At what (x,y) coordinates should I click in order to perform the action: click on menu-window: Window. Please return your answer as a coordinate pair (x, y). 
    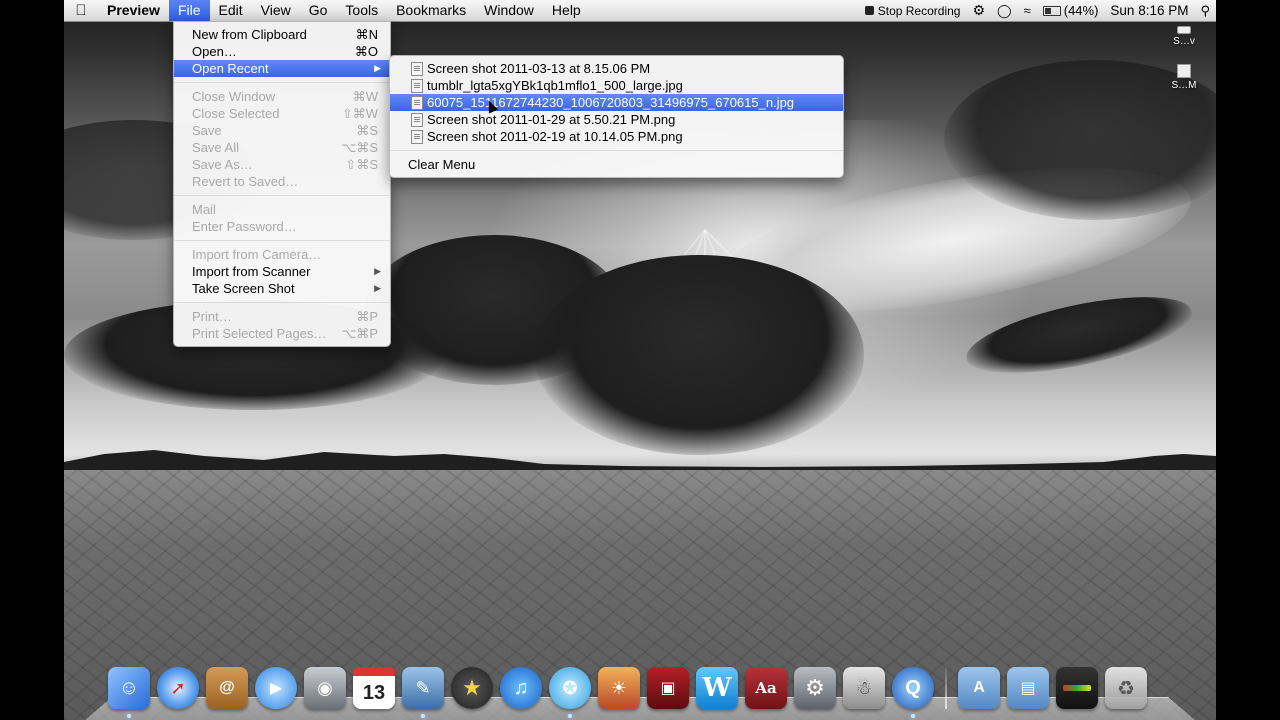
    Looking at the image, I should click on (509, 10).